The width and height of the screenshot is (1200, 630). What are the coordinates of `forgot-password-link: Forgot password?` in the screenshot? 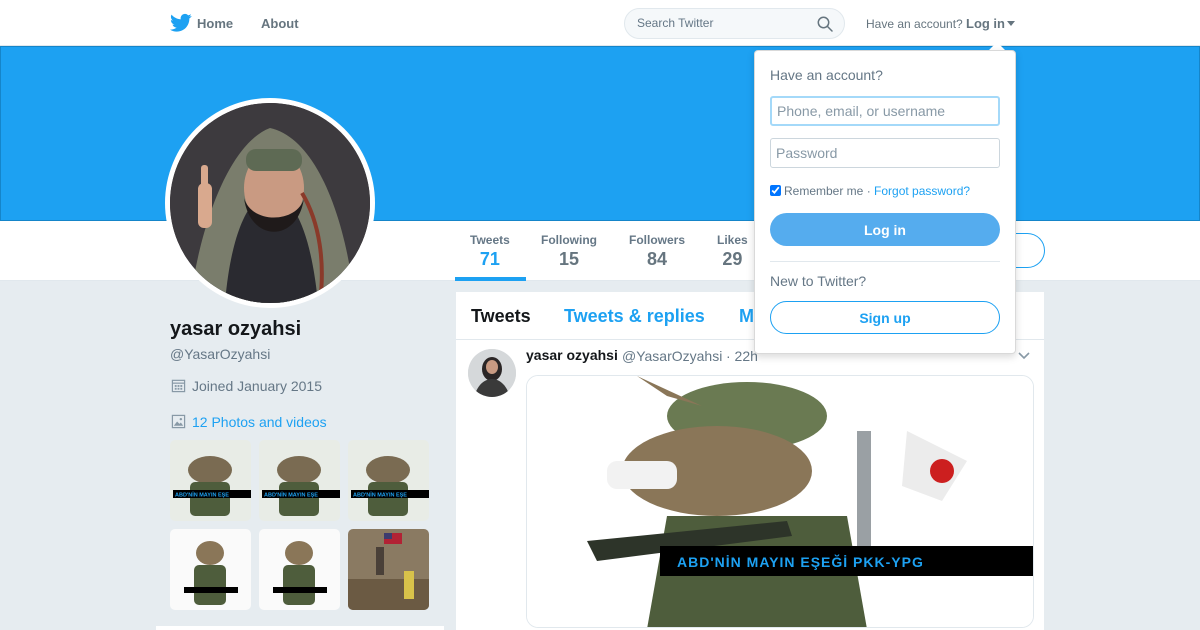 It's located at (922, 191).